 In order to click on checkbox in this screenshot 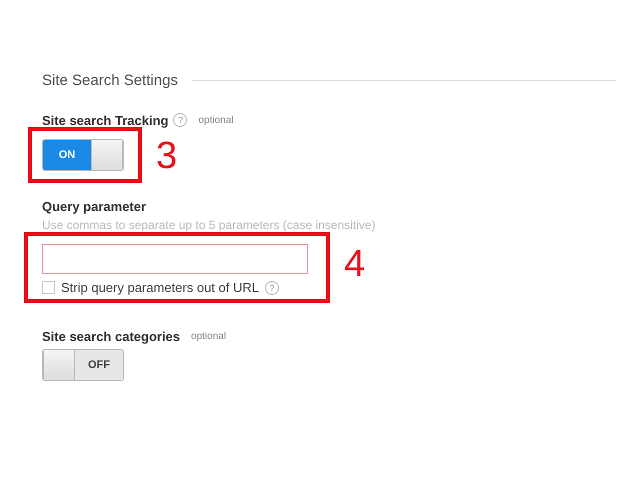, I will do `click(48, 287)`.